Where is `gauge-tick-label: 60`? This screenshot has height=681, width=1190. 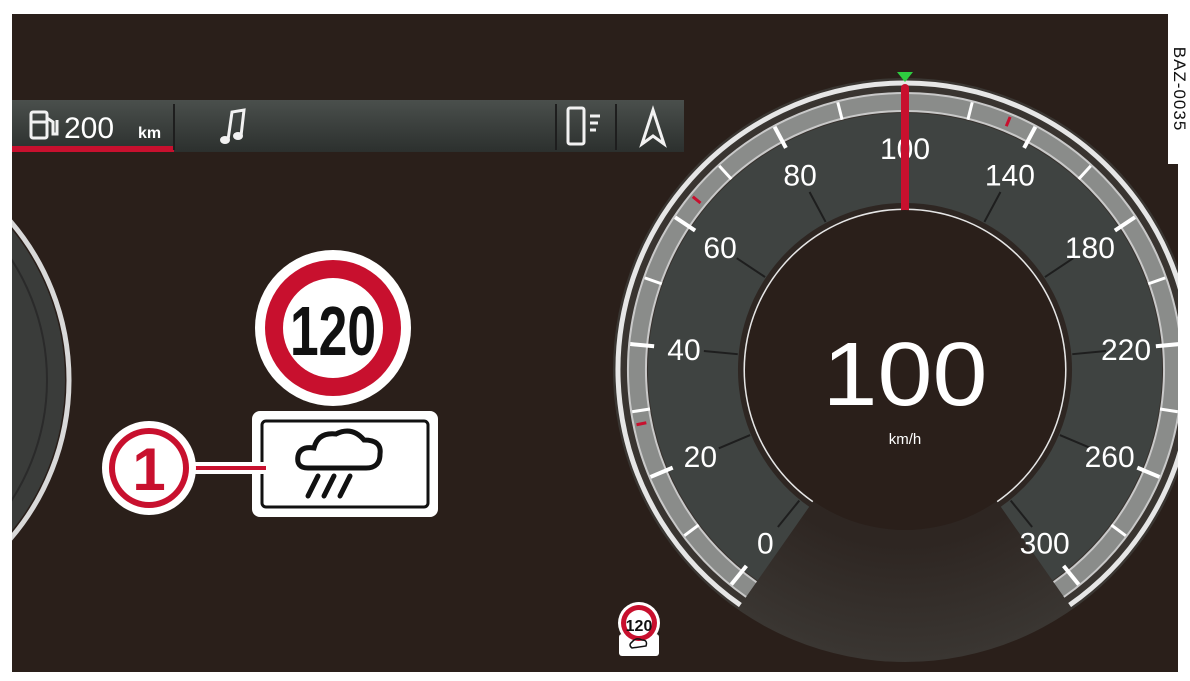 gauge-tick-label: 60 is located at coordinates (719, 248).